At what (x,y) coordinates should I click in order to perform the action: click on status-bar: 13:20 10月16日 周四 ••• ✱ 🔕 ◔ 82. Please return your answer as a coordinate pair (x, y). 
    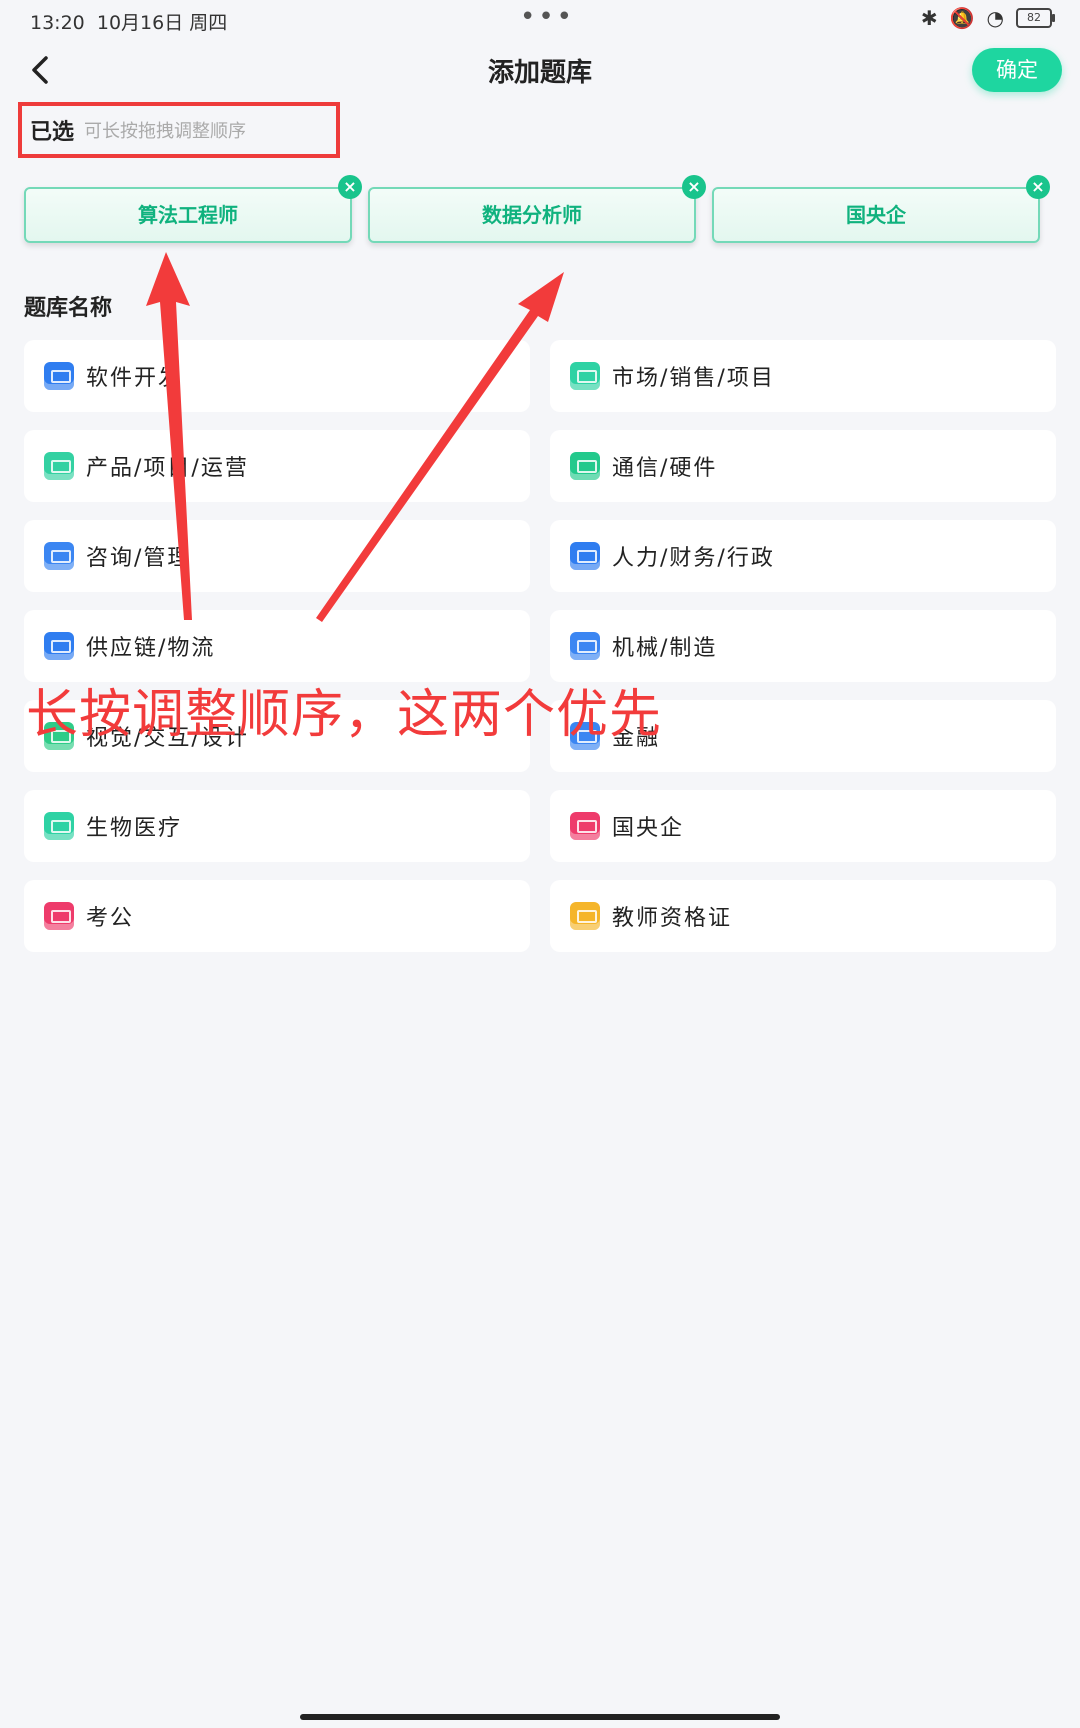
    Looking at the image, I should click on (540, 20).